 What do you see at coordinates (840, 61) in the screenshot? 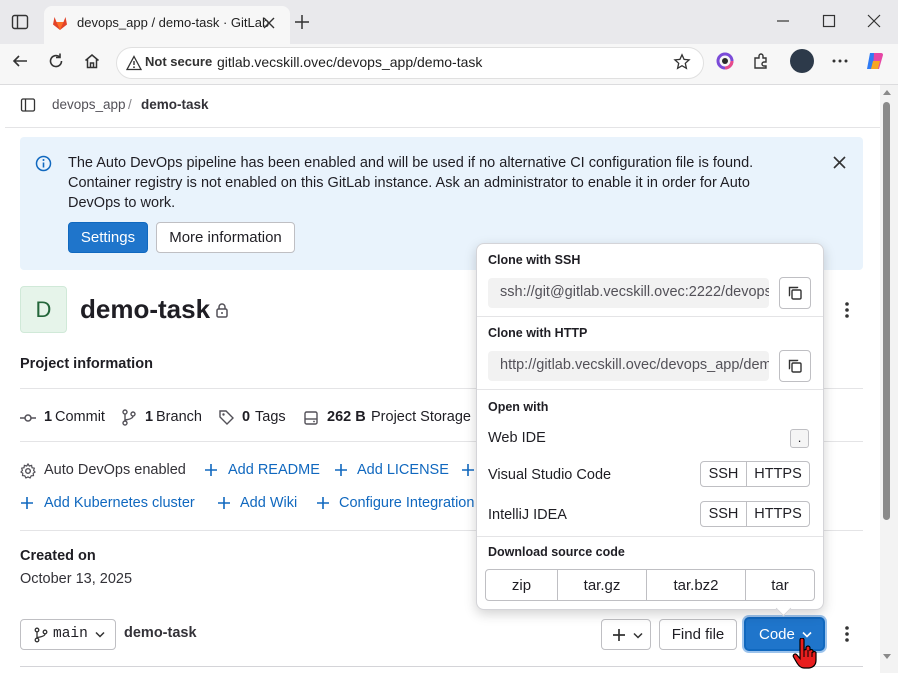
I see `more-options-icon` at bounding box center [840, 61].